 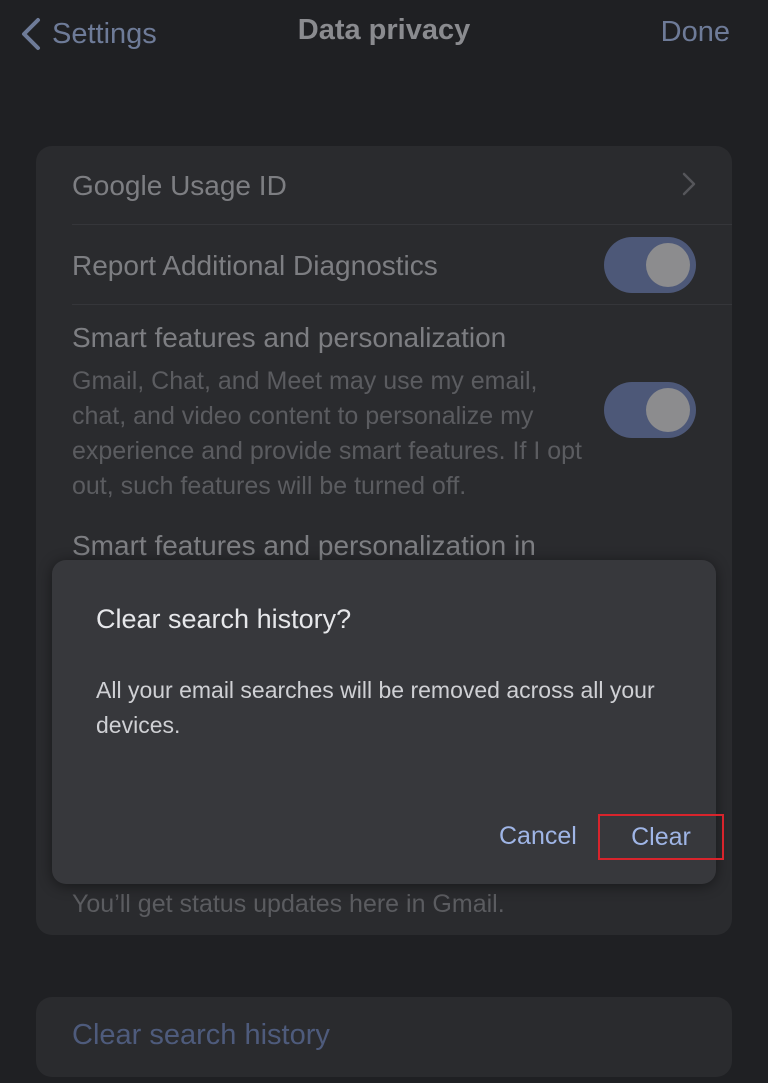 What do you see at coordinates (31, 34) in the screenshot?
I see `chevron-left-icon` at bounding box center [31, 34].